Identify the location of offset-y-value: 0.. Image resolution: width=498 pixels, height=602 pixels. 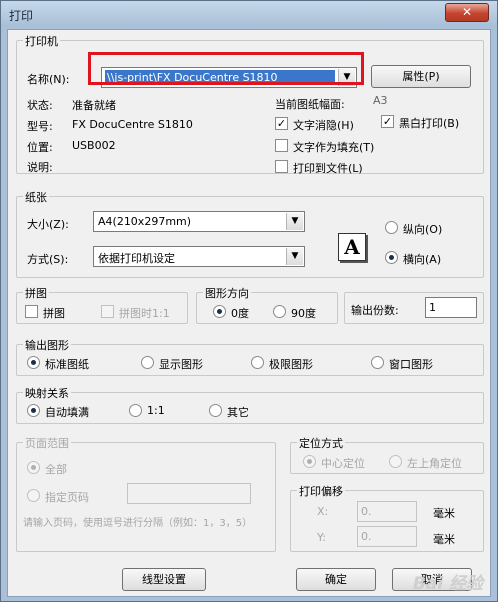
(366, 536).